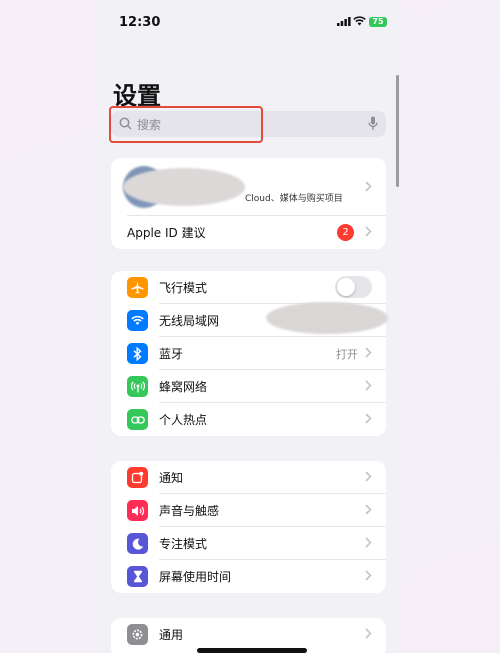 This screenshot has height=653, width=500. Describe the element at coordinates (359, 21) in the screenshot. I see `wifi-status-icon` at that location.